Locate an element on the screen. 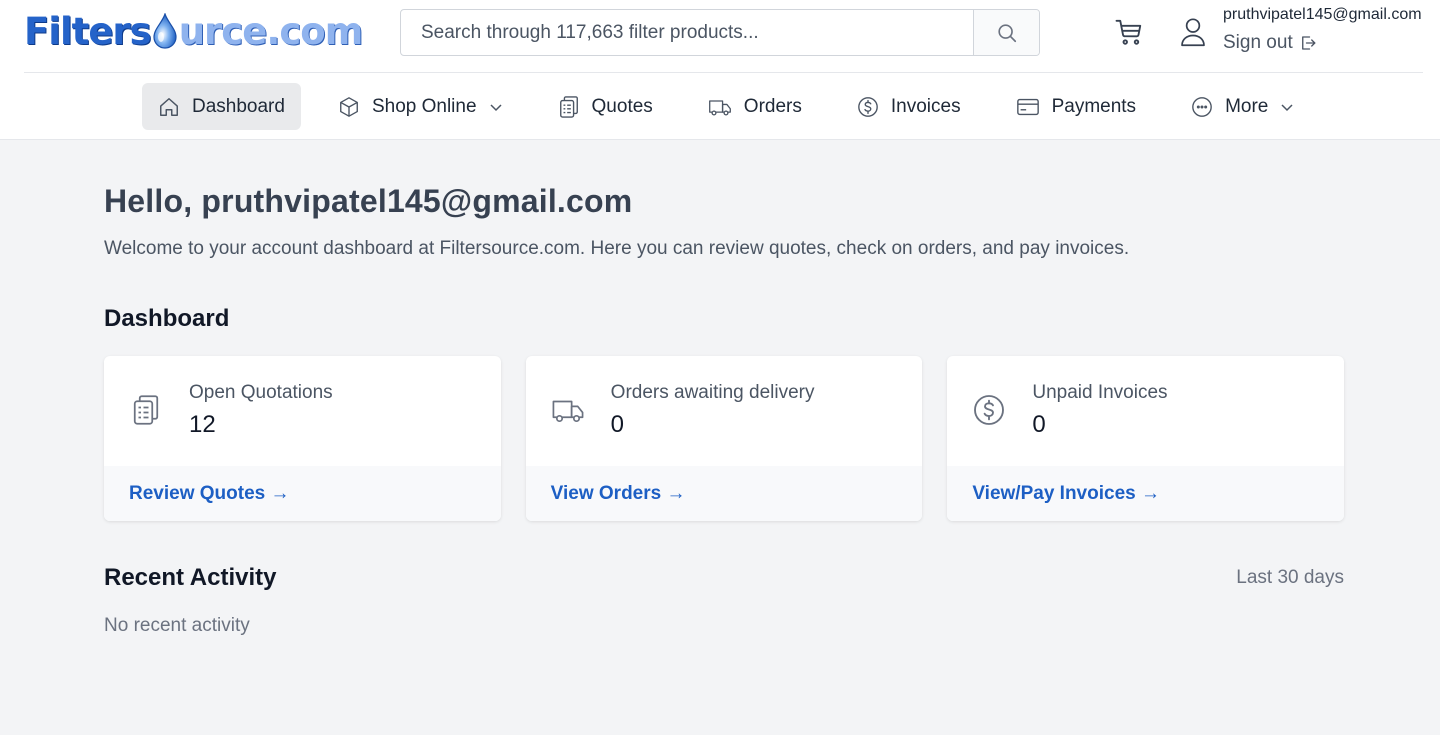 The height and width of the screenshot is (735, 1440). user-info: pruthvipatel145@gmail.com Sign out is located at coordinates (1328, 30).